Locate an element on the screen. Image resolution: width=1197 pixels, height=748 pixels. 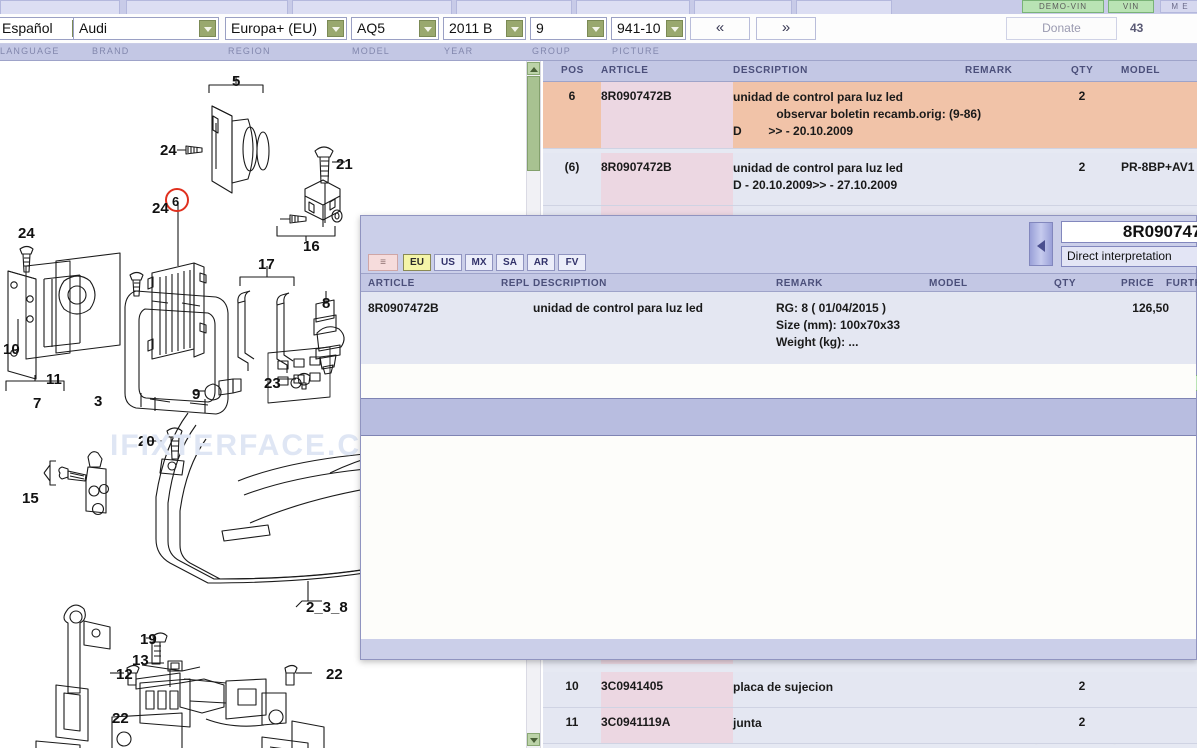
label-model: MODEL is located at coordinates (371, 51).